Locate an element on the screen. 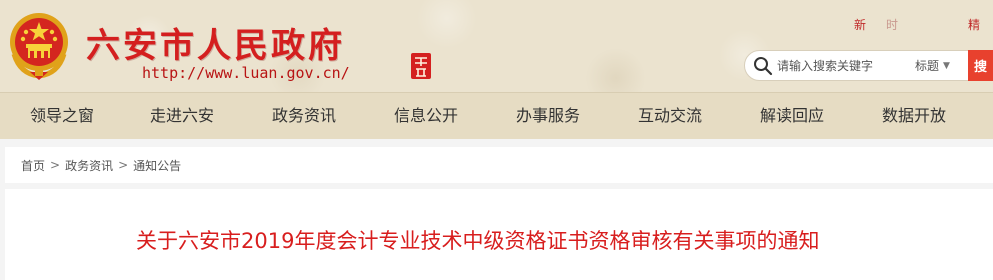 The image size is (993, 280). date-slogan: 新 时 精 神 is located at coordinates (923, 24).